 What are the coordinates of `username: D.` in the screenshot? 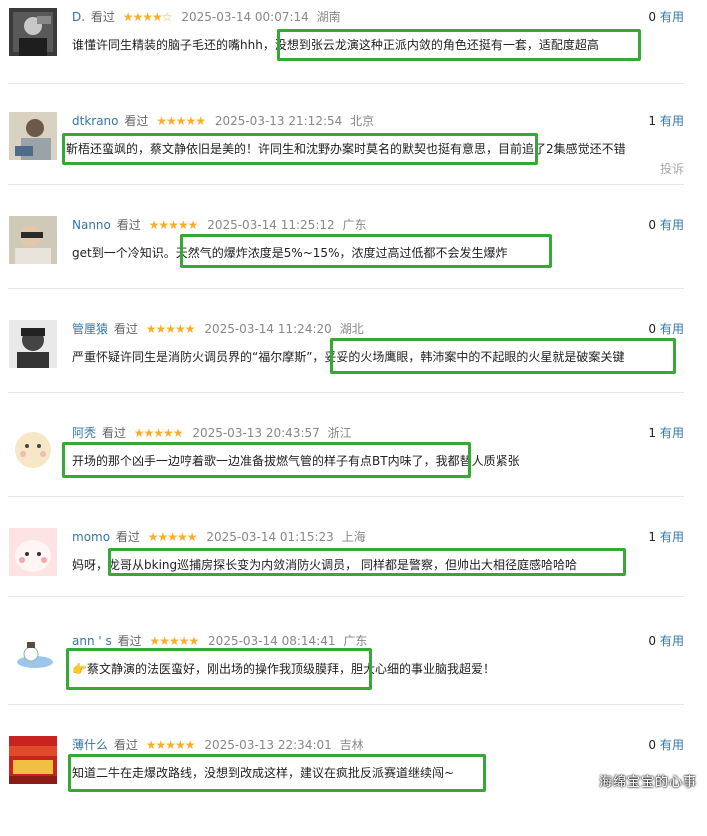 It's located at (78, 17).